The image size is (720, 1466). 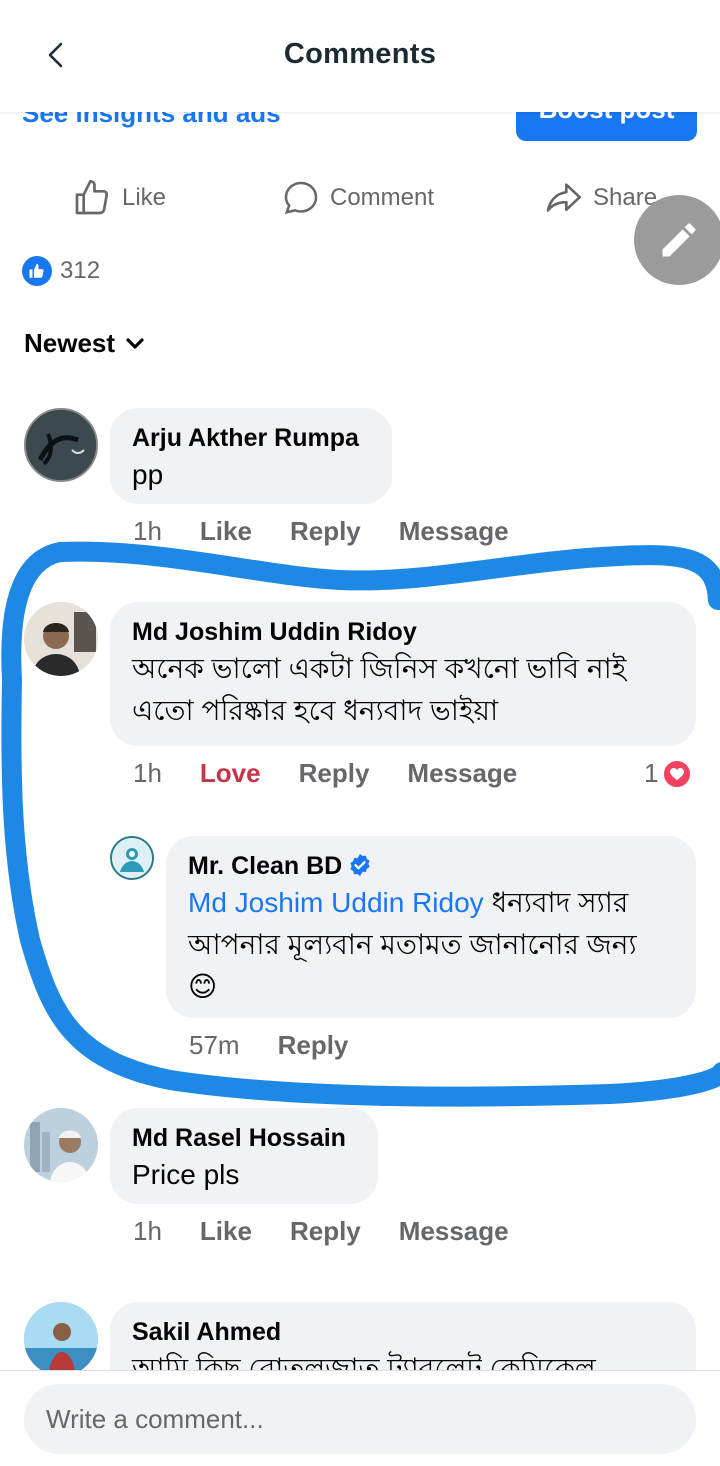 What do you see at coordinates (600, 198) in the screenshot?
I see `share-action: Share` at bounding box center [600, 198].